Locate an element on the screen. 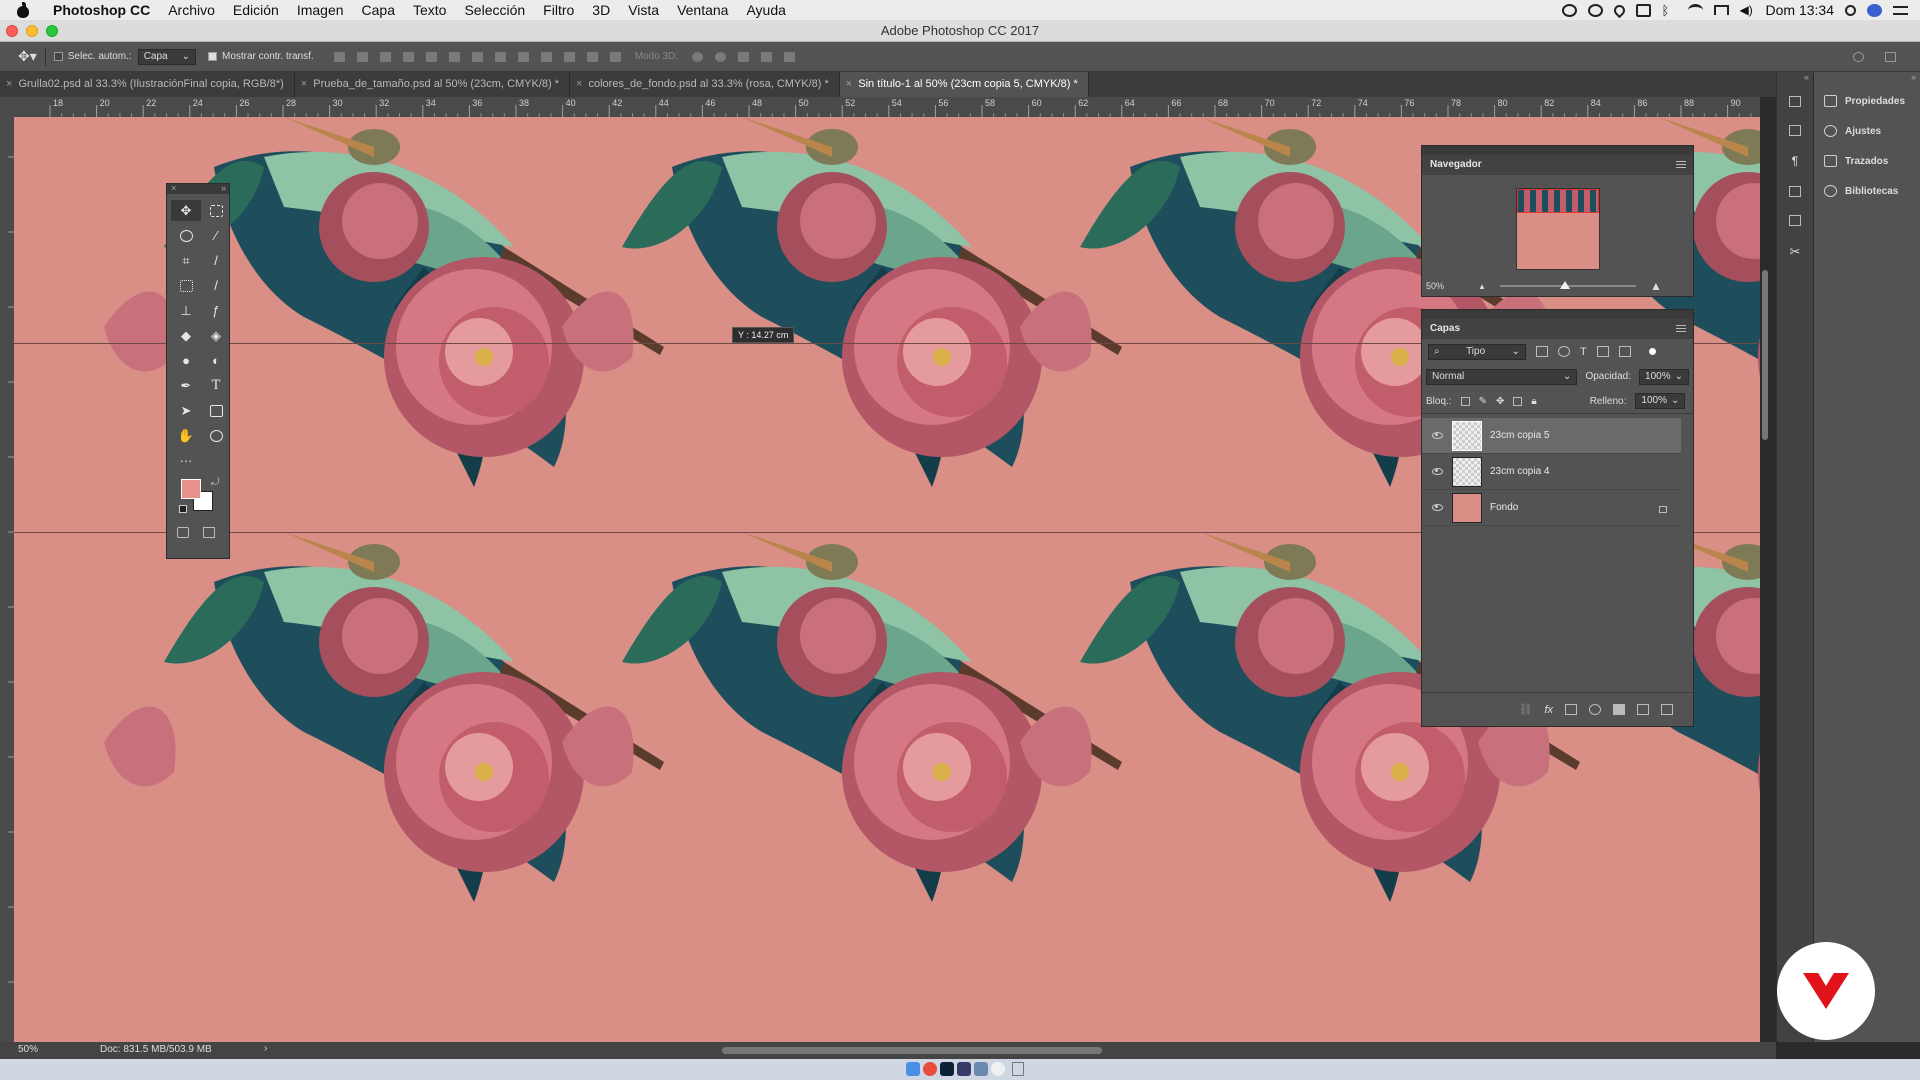 This screenshot has width=1920, height=1080. distribute-vcenter-icon is located at coordinates (500, 56).